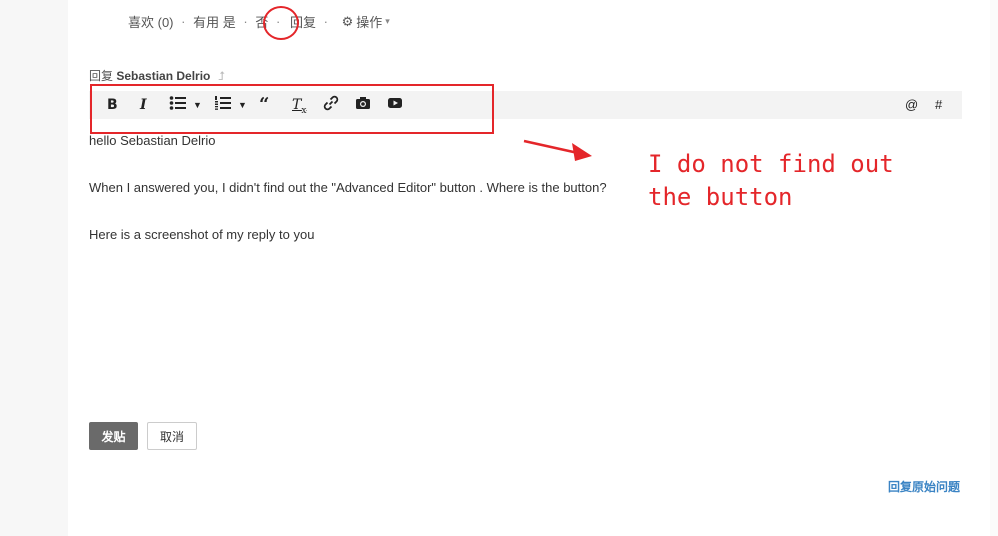 The image size is (998, 536). Describe the element at coordinates (206, 22) in the screenshot. I see `useful-label: 有用` at that location.